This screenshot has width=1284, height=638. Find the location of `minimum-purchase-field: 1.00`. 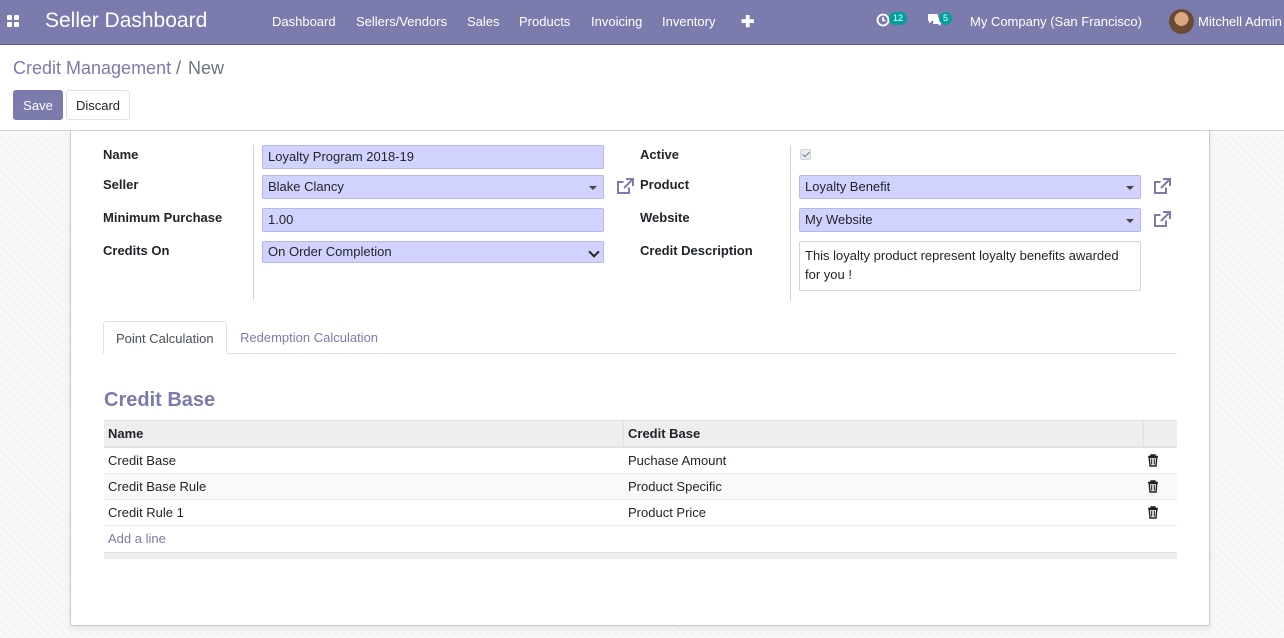

minimum-purchase-field: 1.00 is located at coordinates (433, 220).